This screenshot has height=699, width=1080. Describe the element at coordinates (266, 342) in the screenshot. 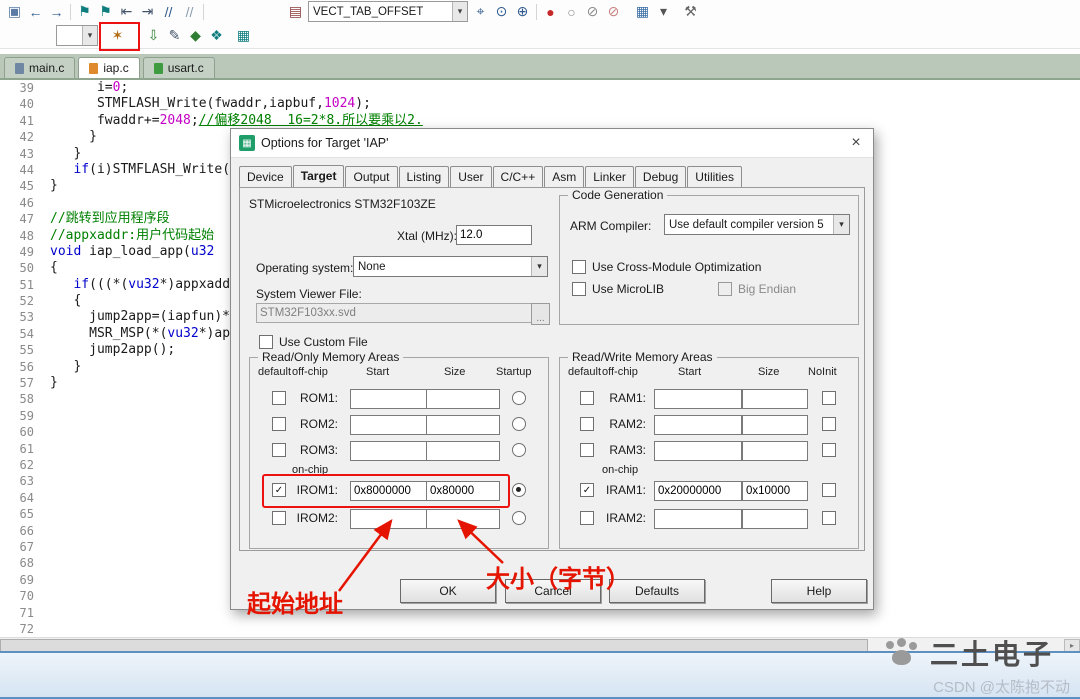

I see `custom-file-checkbox` at that location.